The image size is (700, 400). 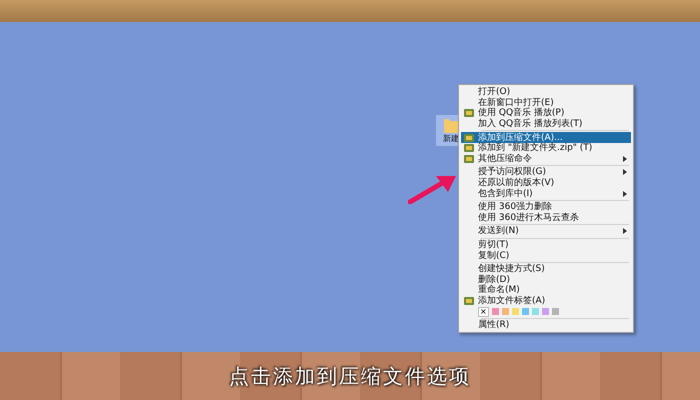 What do you see at coordinates (546, 159) in the screenshot?
I see `menu-item: 其他压缩命令` at bounding box center [546, 159].